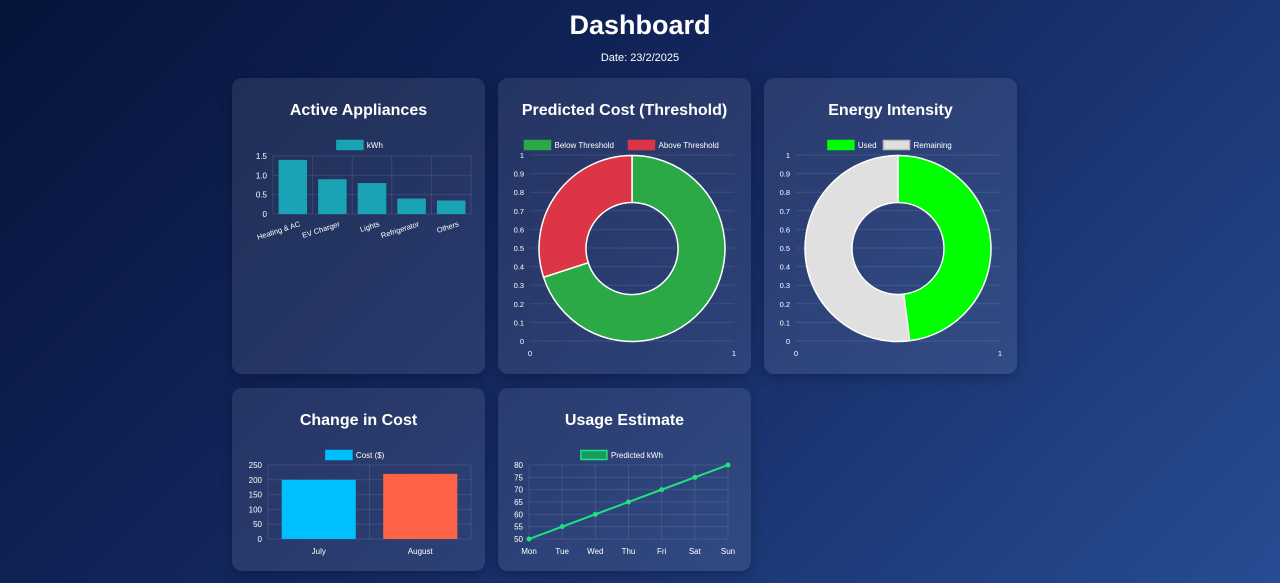 Image resolution: width=1280 pixels, height=583 pixels. What do you see at coordinates (689, 145) in the screenshot?
I see `legend-label: Above Threshold` at bounding box center [689, 145].